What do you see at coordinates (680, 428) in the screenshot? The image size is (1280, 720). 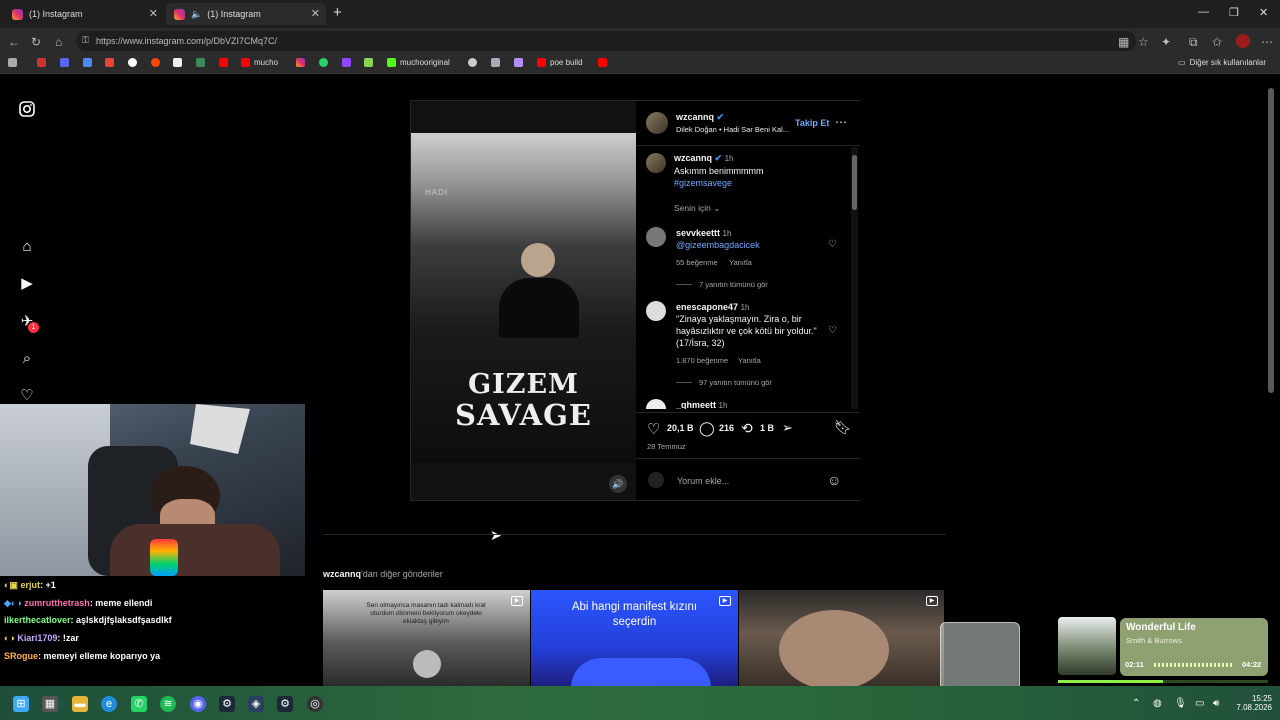 I see `like-count: 20,1 B` at bounding box center [680, 428].